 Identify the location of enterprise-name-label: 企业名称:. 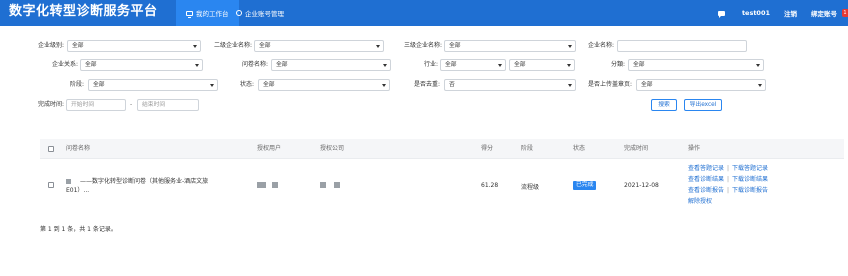
(600, 45).